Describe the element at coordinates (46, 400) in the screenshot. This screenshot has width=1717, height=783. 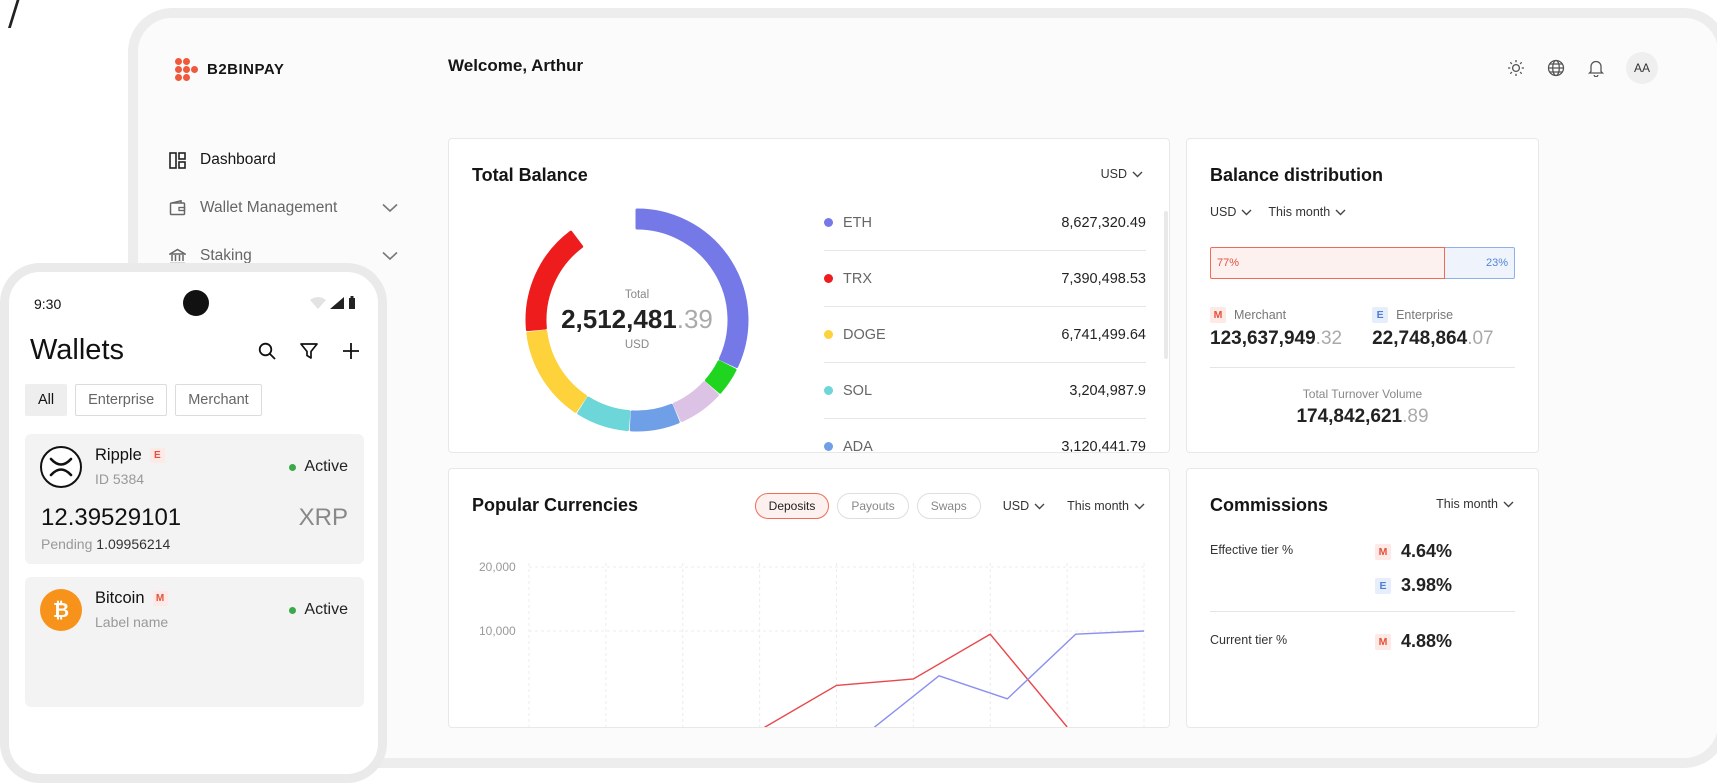
I see `filter-all: All` at that location.